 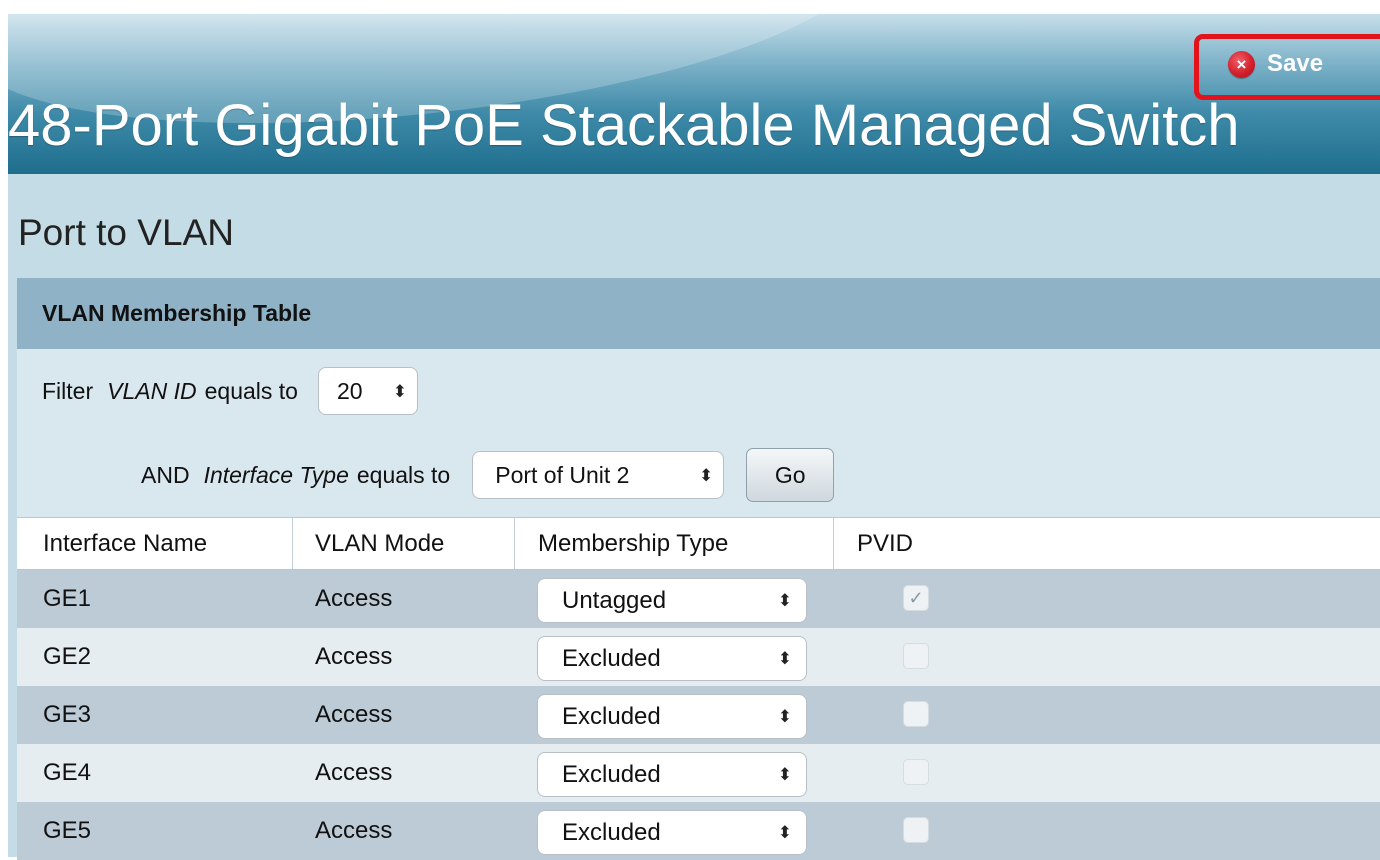 What do you see at coordinates (916, 598) in the screenshot?
I see `pvid-checkbox: ✓` at bounding box center [916, 598].